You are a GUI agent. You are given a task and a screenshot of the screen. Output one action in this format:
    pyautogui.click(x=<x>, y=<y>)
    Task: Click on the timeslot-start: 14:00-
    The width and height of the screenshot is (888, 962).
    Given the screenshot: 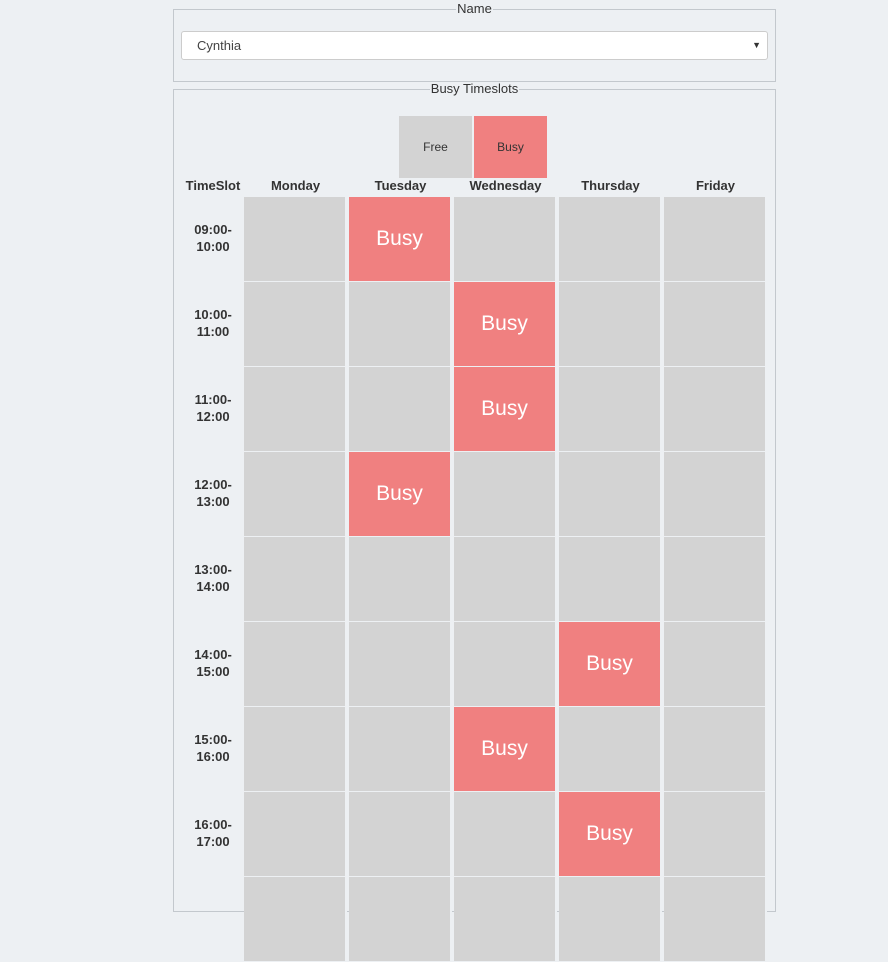 What is the action you would take?
    pyautogui.click(x=213, y=654)
    